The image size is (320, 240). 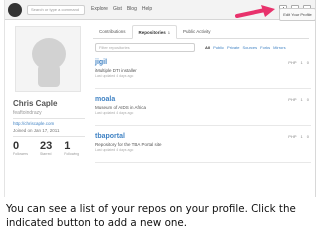 What do you see at coordinates (249, 47) in the screenshot?
I see `filter-sources: Sources` at bounding box center [249, 47].